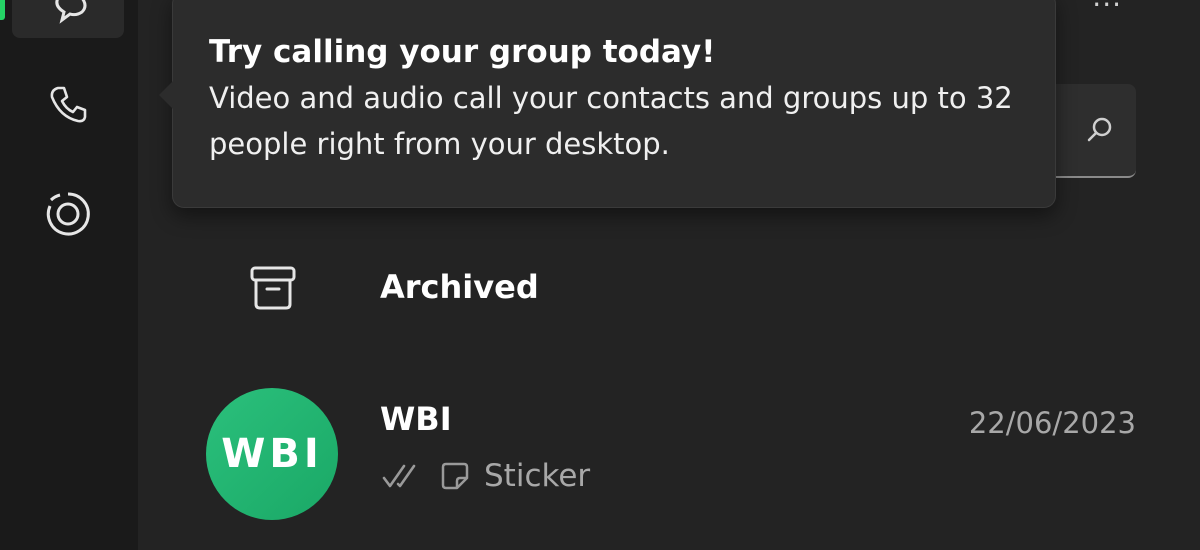 This screenshot has height=550, width=1200. I want to click on phone-icon, so click(68, 104).